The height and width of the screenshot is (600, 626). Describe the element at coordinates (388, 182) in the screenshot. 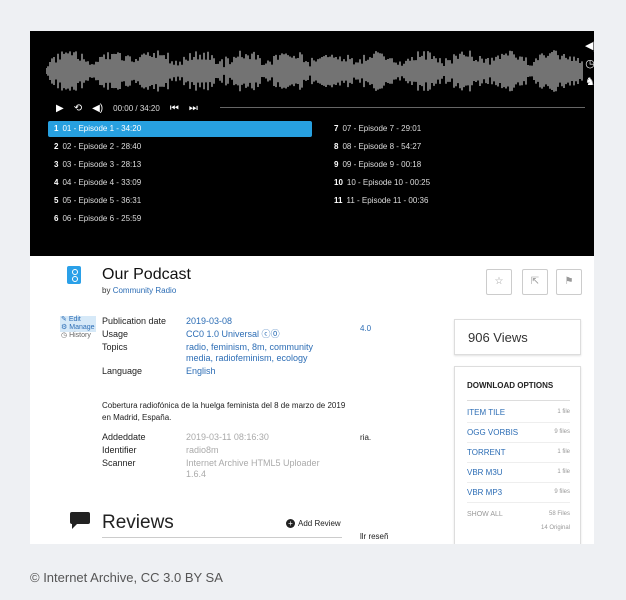

I see `track-label: 10 - Episode 10 - 00:25` at that location.